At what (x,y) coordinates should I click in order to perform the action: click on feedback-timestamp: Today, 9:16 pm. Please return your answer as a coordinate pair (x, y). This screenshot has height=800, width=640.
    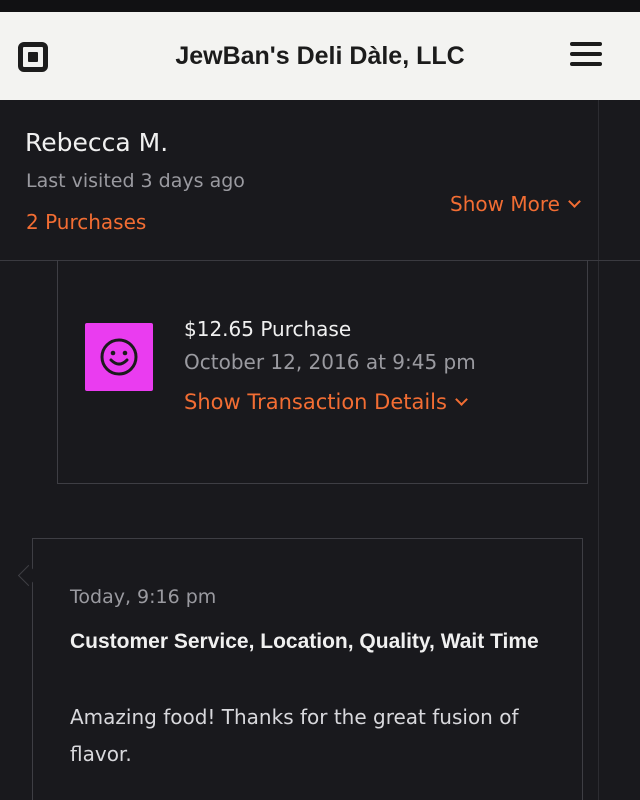
    Looking at the image, I should click on (143, 597).